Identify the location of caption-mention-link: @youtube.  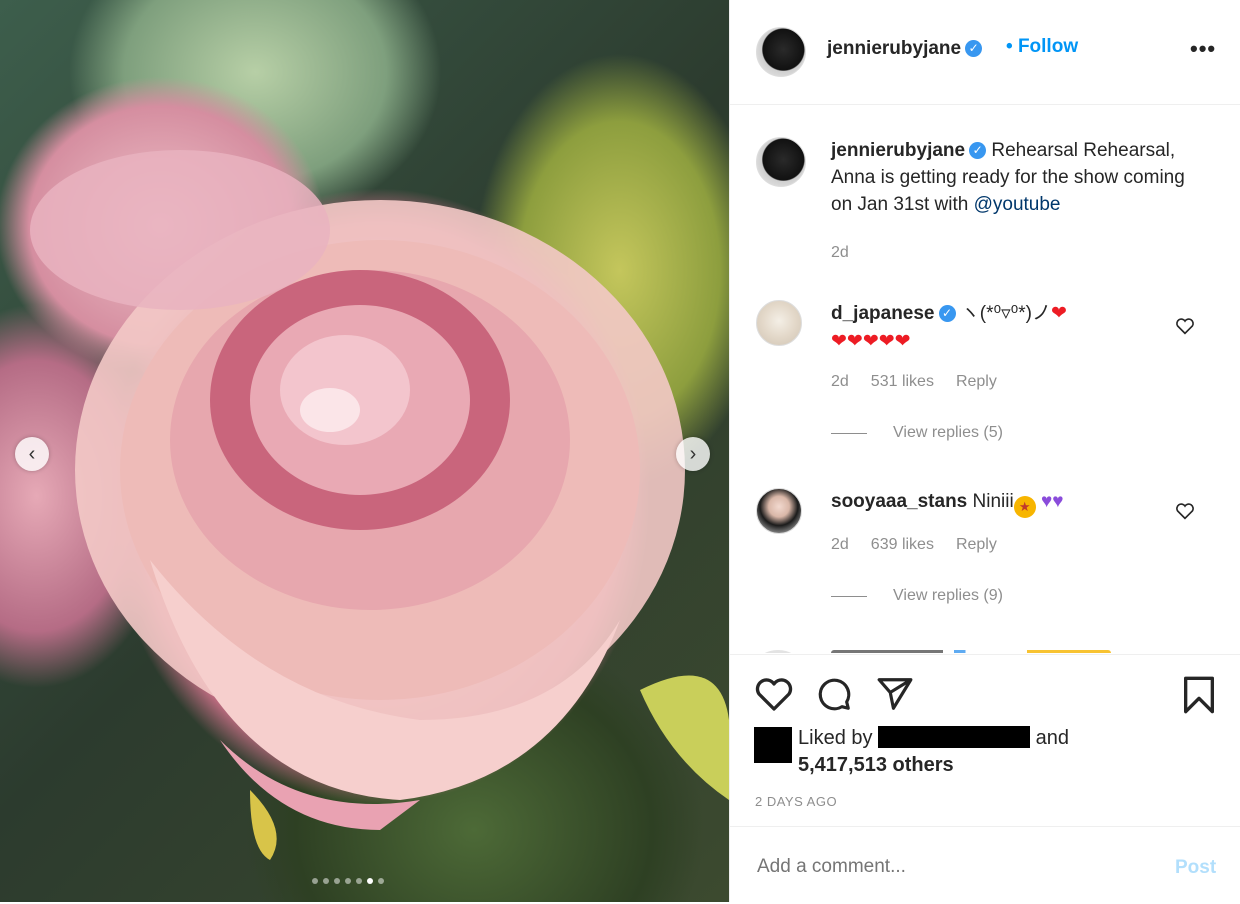
(1017, 204).